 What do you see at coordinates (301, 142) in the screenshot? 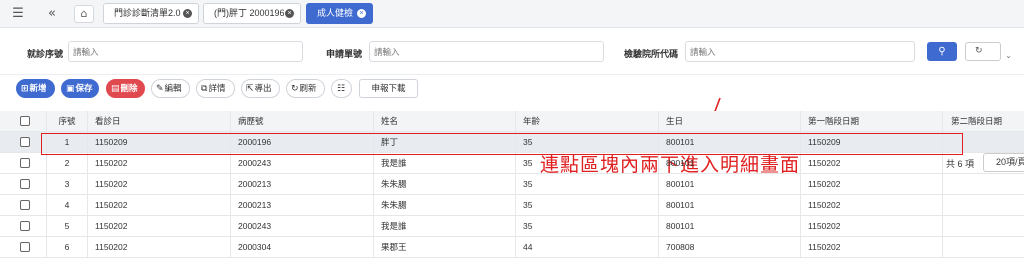
I see `cell-chart-no: 2000196` at bounding box center [301, 142].